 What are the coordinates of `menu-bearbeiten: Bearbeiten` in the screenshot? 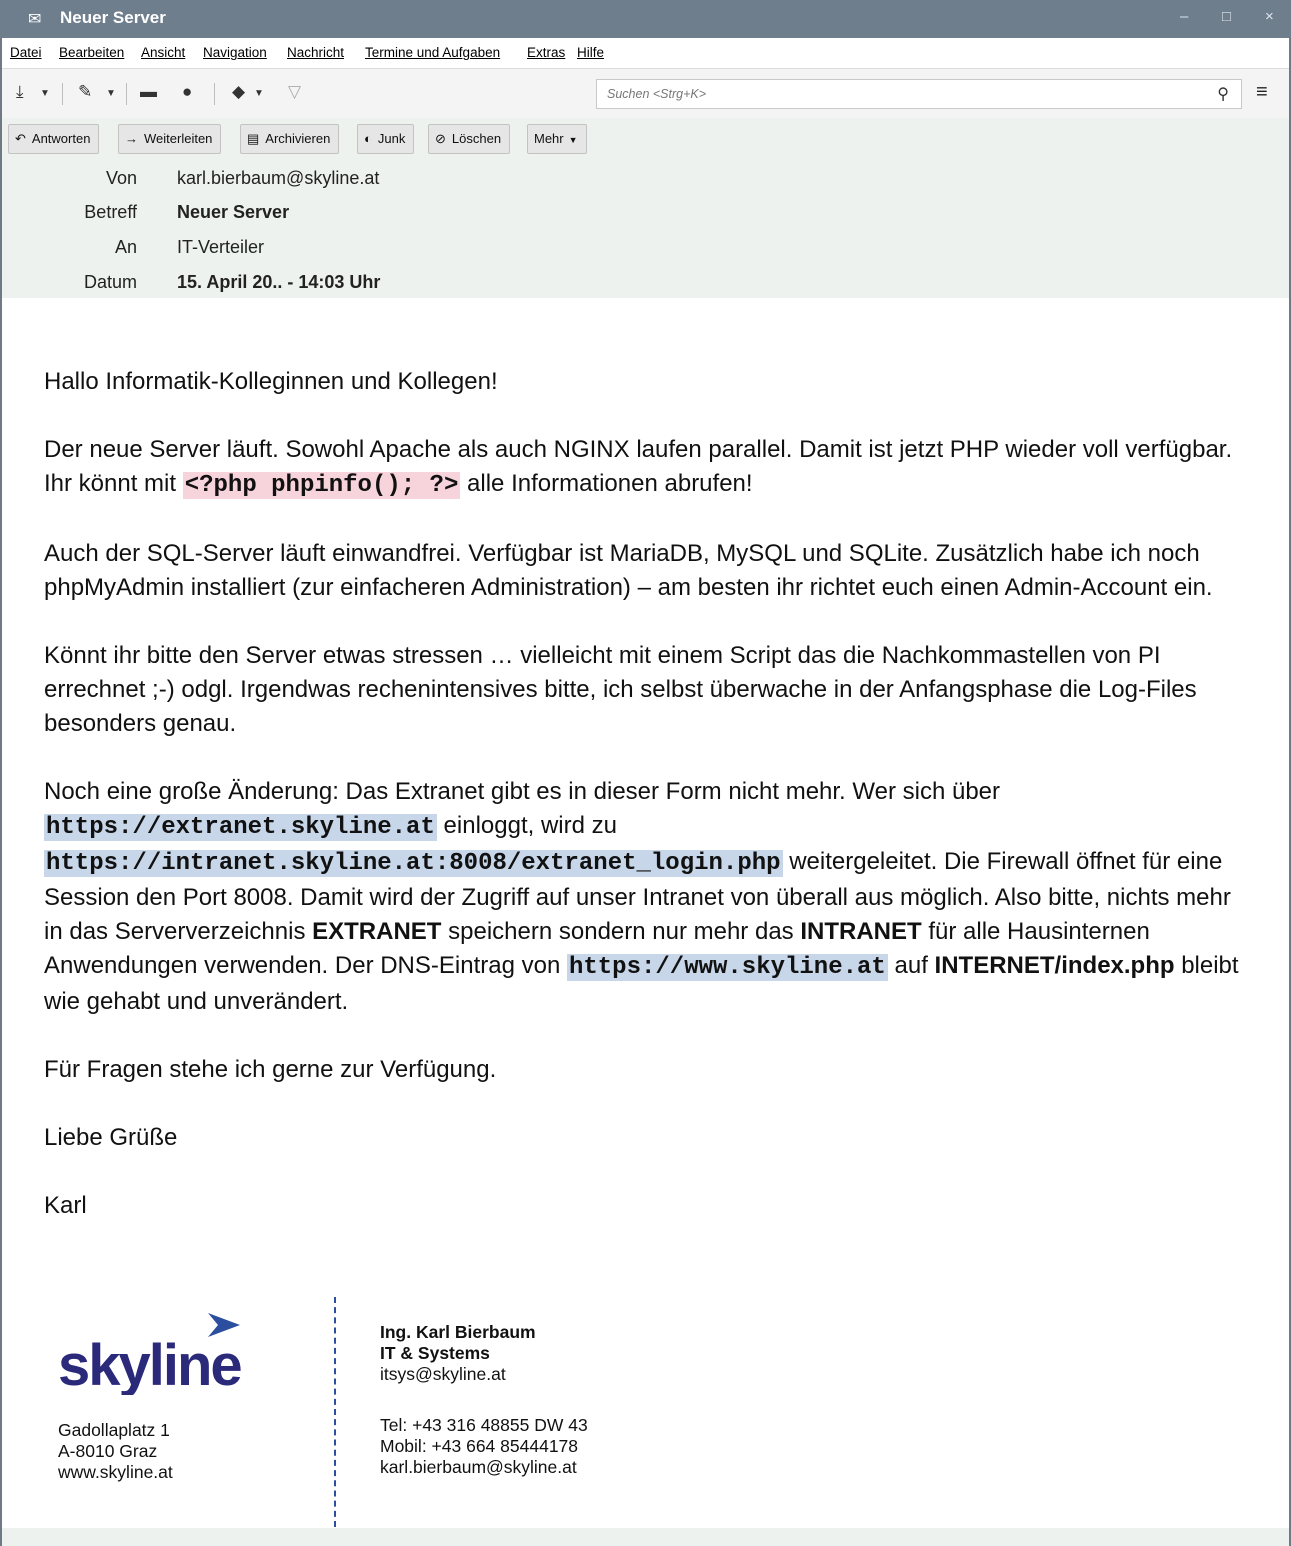 It's located at (91, 52).